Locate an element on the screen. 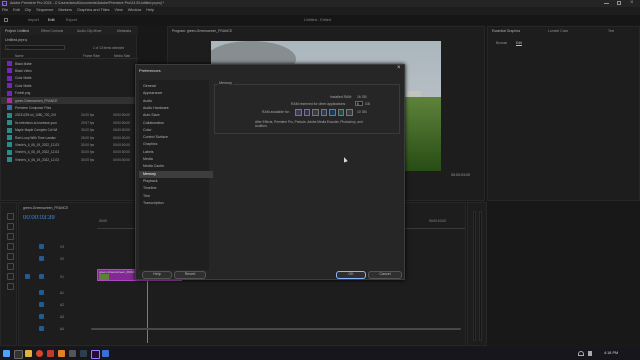 The width and height of the screenshot is (640, 360). reserved-ram-unit: GB is located at coordinates (367, 104).